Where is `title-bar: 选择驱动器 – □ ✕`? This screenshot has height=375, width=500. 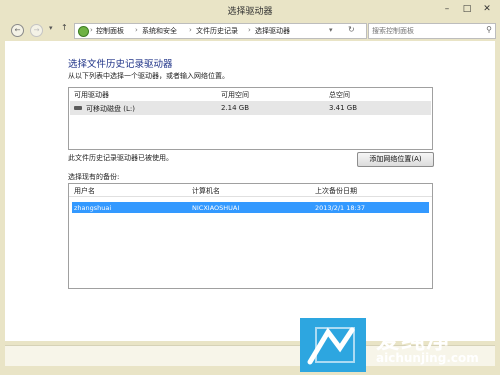 title-bar: 选择驱动器 – □ ✕ is located at coordinates (250, 10).